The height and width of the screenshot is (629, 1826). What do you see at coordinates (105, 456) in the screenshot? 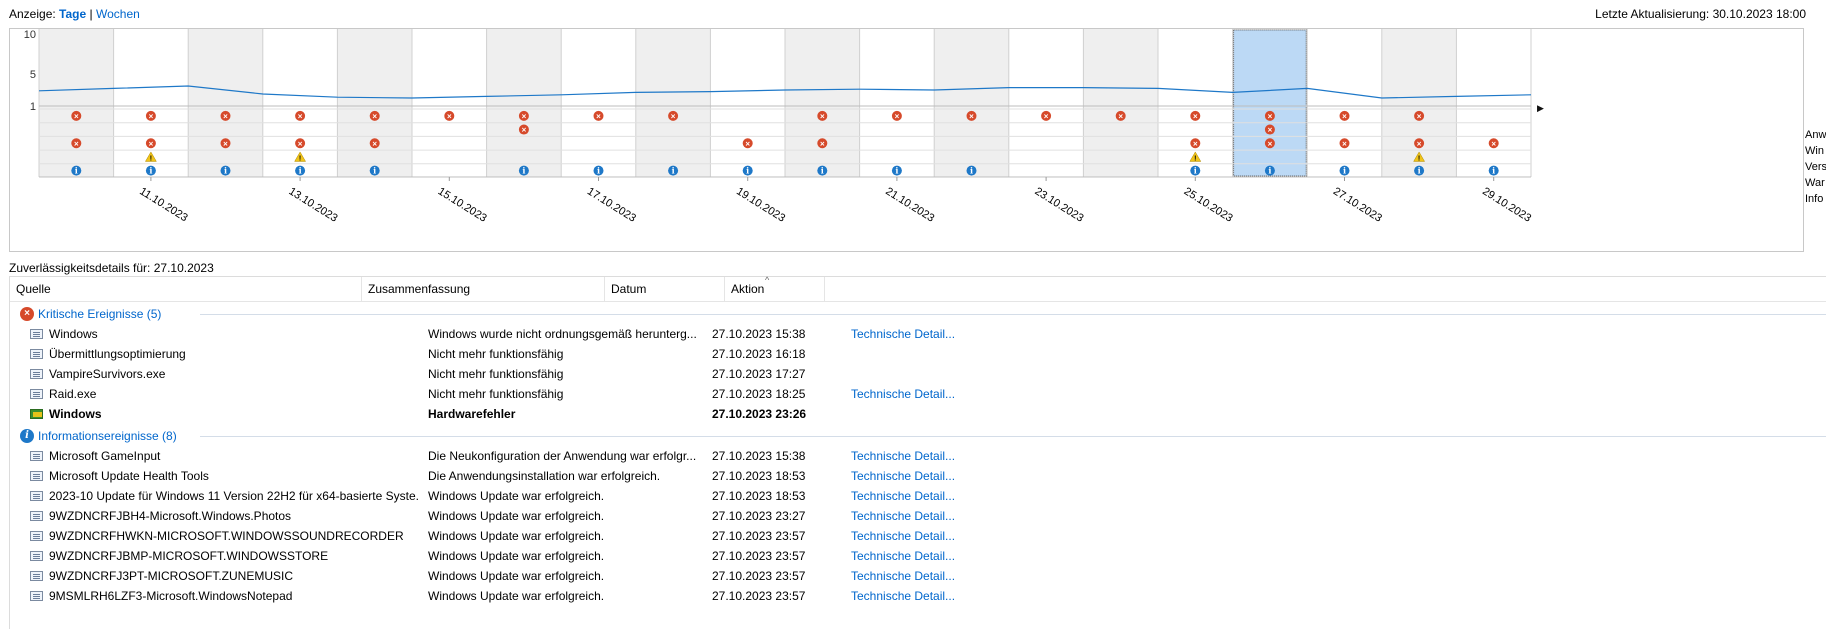
I see `source-cell: Microsoft GameInput` at bounding box center [105, 456].